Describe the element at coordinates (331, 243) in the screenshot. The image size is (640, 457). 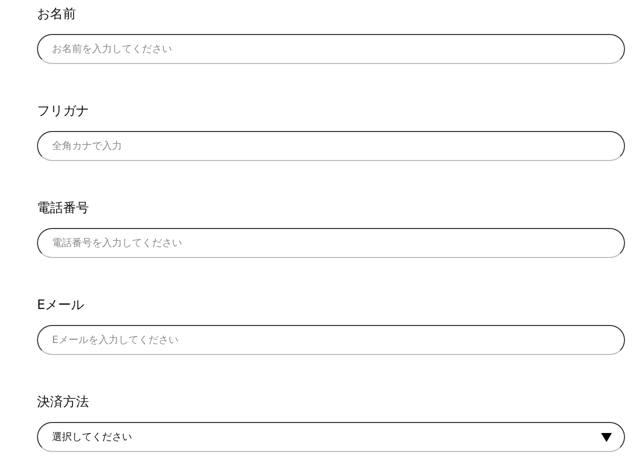
I see `input-field: 電話番号を入力してください` at that location.